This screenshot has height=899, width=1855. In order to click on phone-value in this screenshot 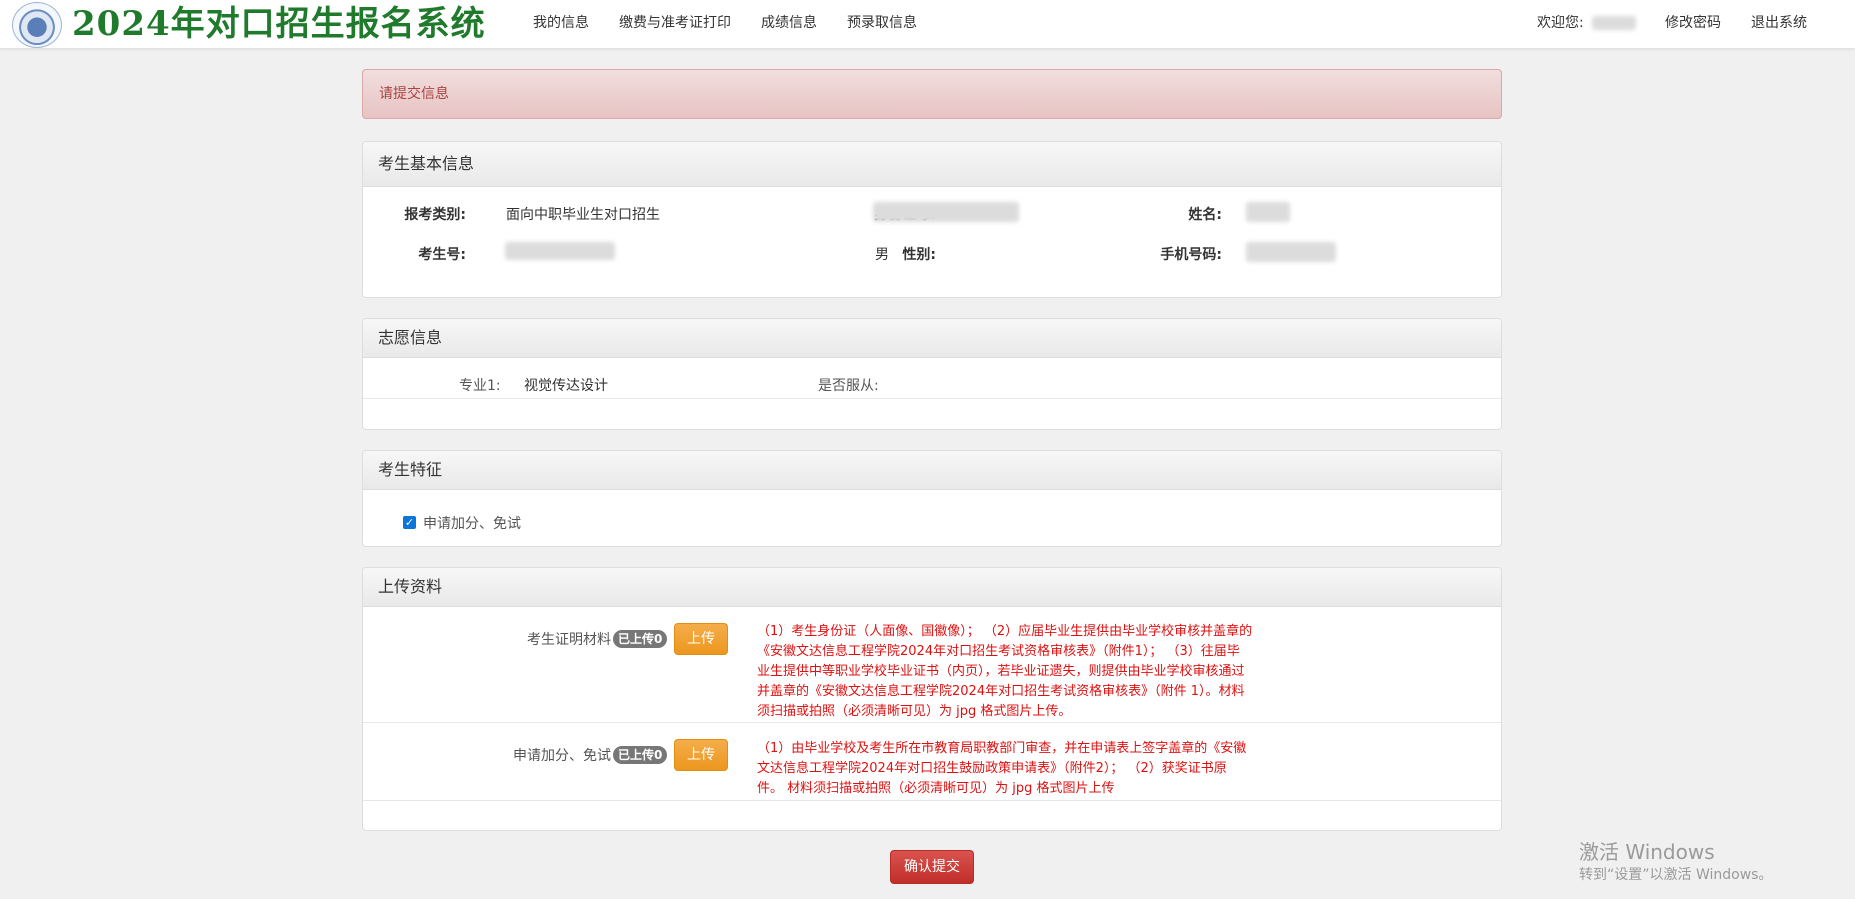, I will do `click(1291, 252)`.